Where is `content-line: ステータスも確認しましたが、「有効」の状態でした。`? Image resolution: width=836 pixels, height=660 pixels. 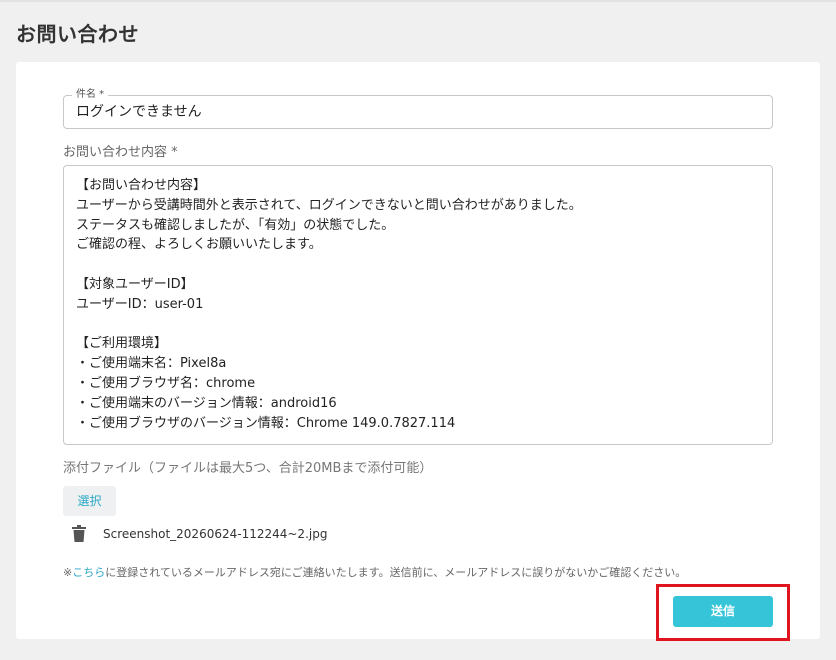
content-line: ステータスも確認しましたが、「有効」の状態でした。 is located at coordinates (235, 225).